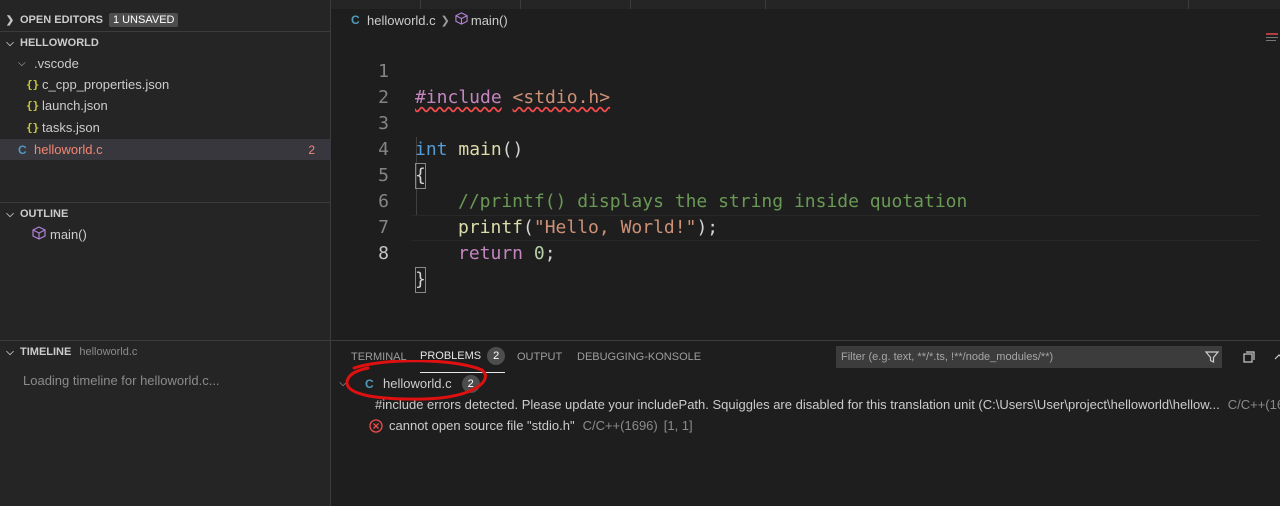  What do you see at coordinates (165, 127) in the screenshot?
I see `tree-item-tasks-json: {} tasks.json` at bounding box center [165, 127].